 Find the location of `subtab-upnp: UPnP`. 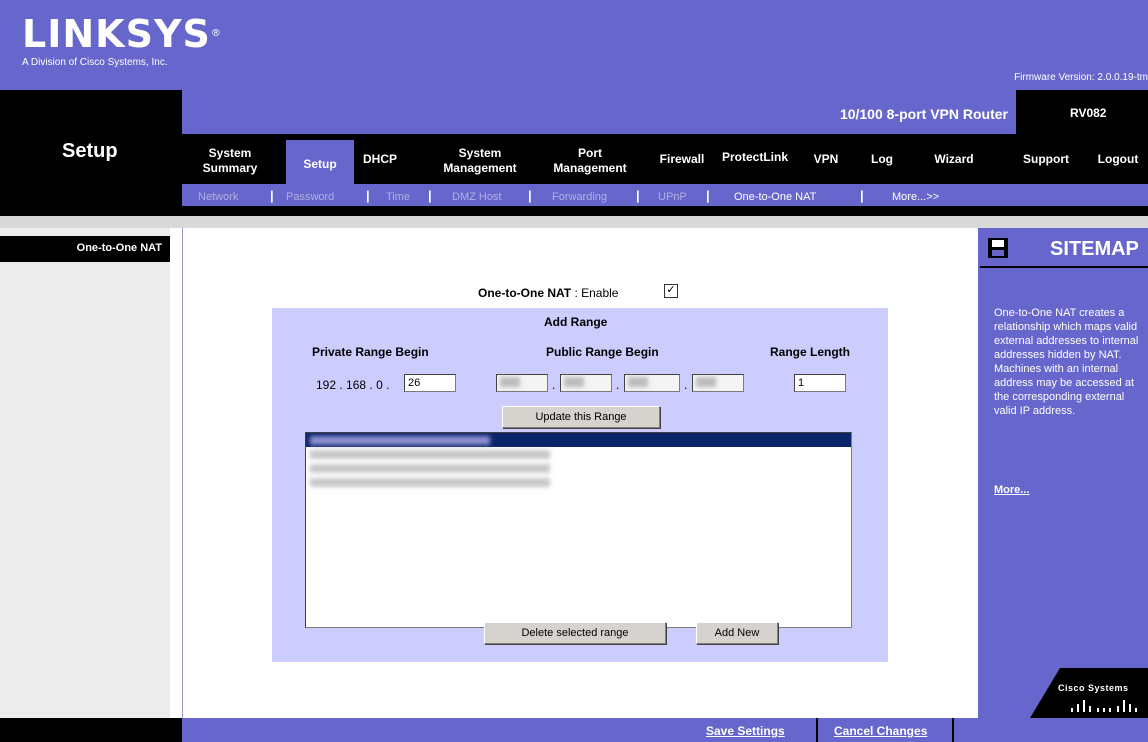

subtab-upnp: UPnP is located at coordinates (672, 197).